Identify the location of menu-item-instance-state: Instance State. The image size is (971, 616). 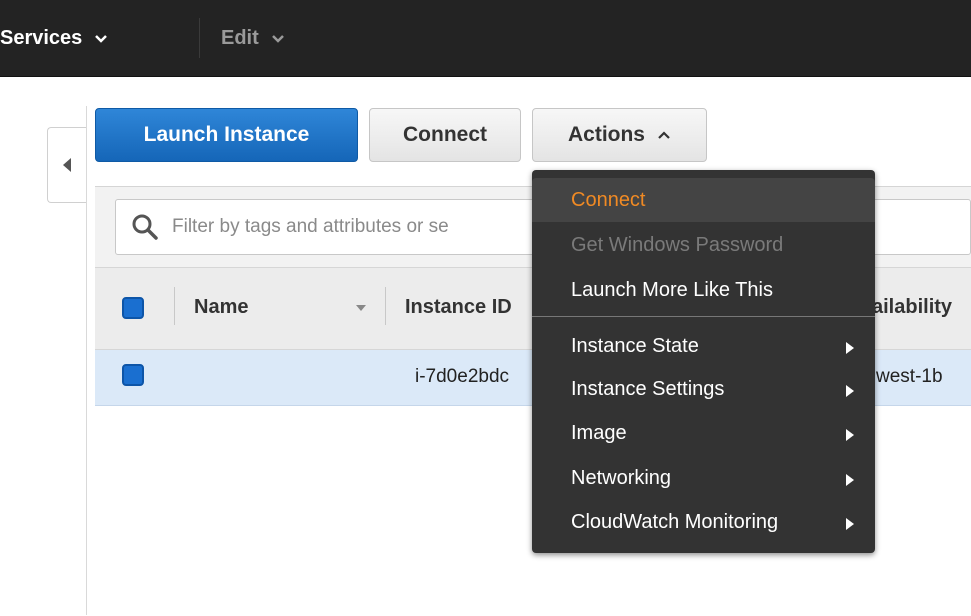
(703, 346).